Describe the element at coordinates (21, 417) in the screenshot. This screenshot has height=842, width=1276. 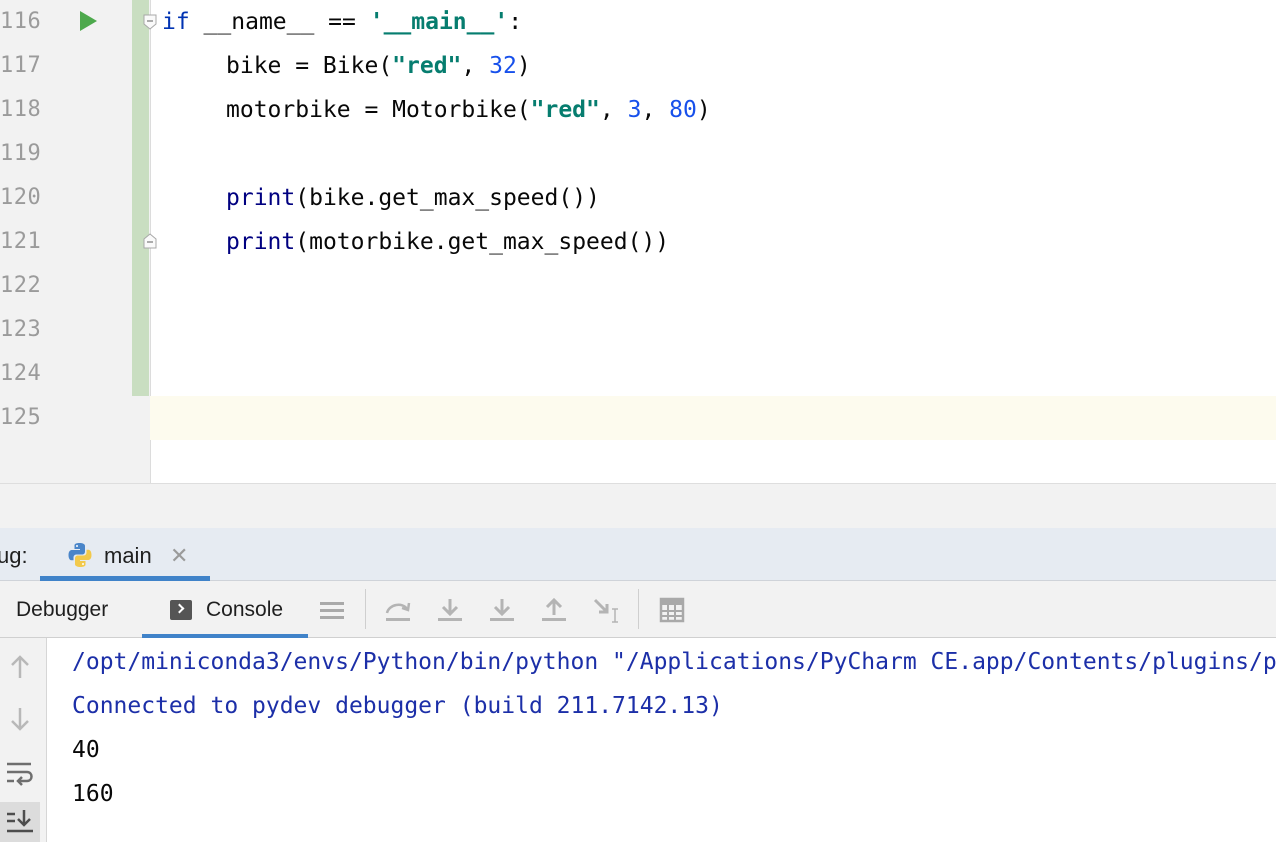
I see `line-number: 125` at that location.